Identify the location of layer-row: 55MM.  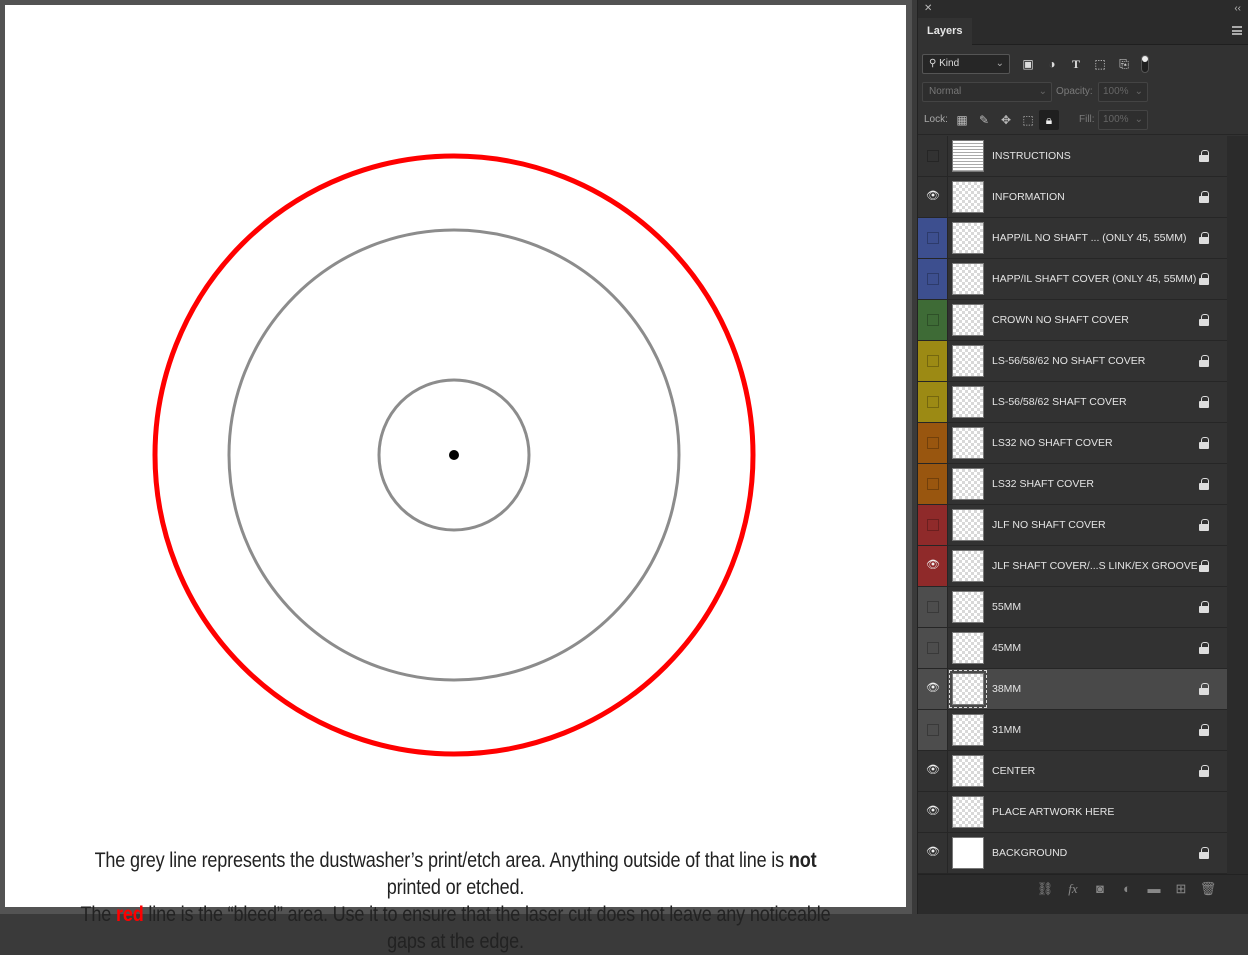
(1072, 607).